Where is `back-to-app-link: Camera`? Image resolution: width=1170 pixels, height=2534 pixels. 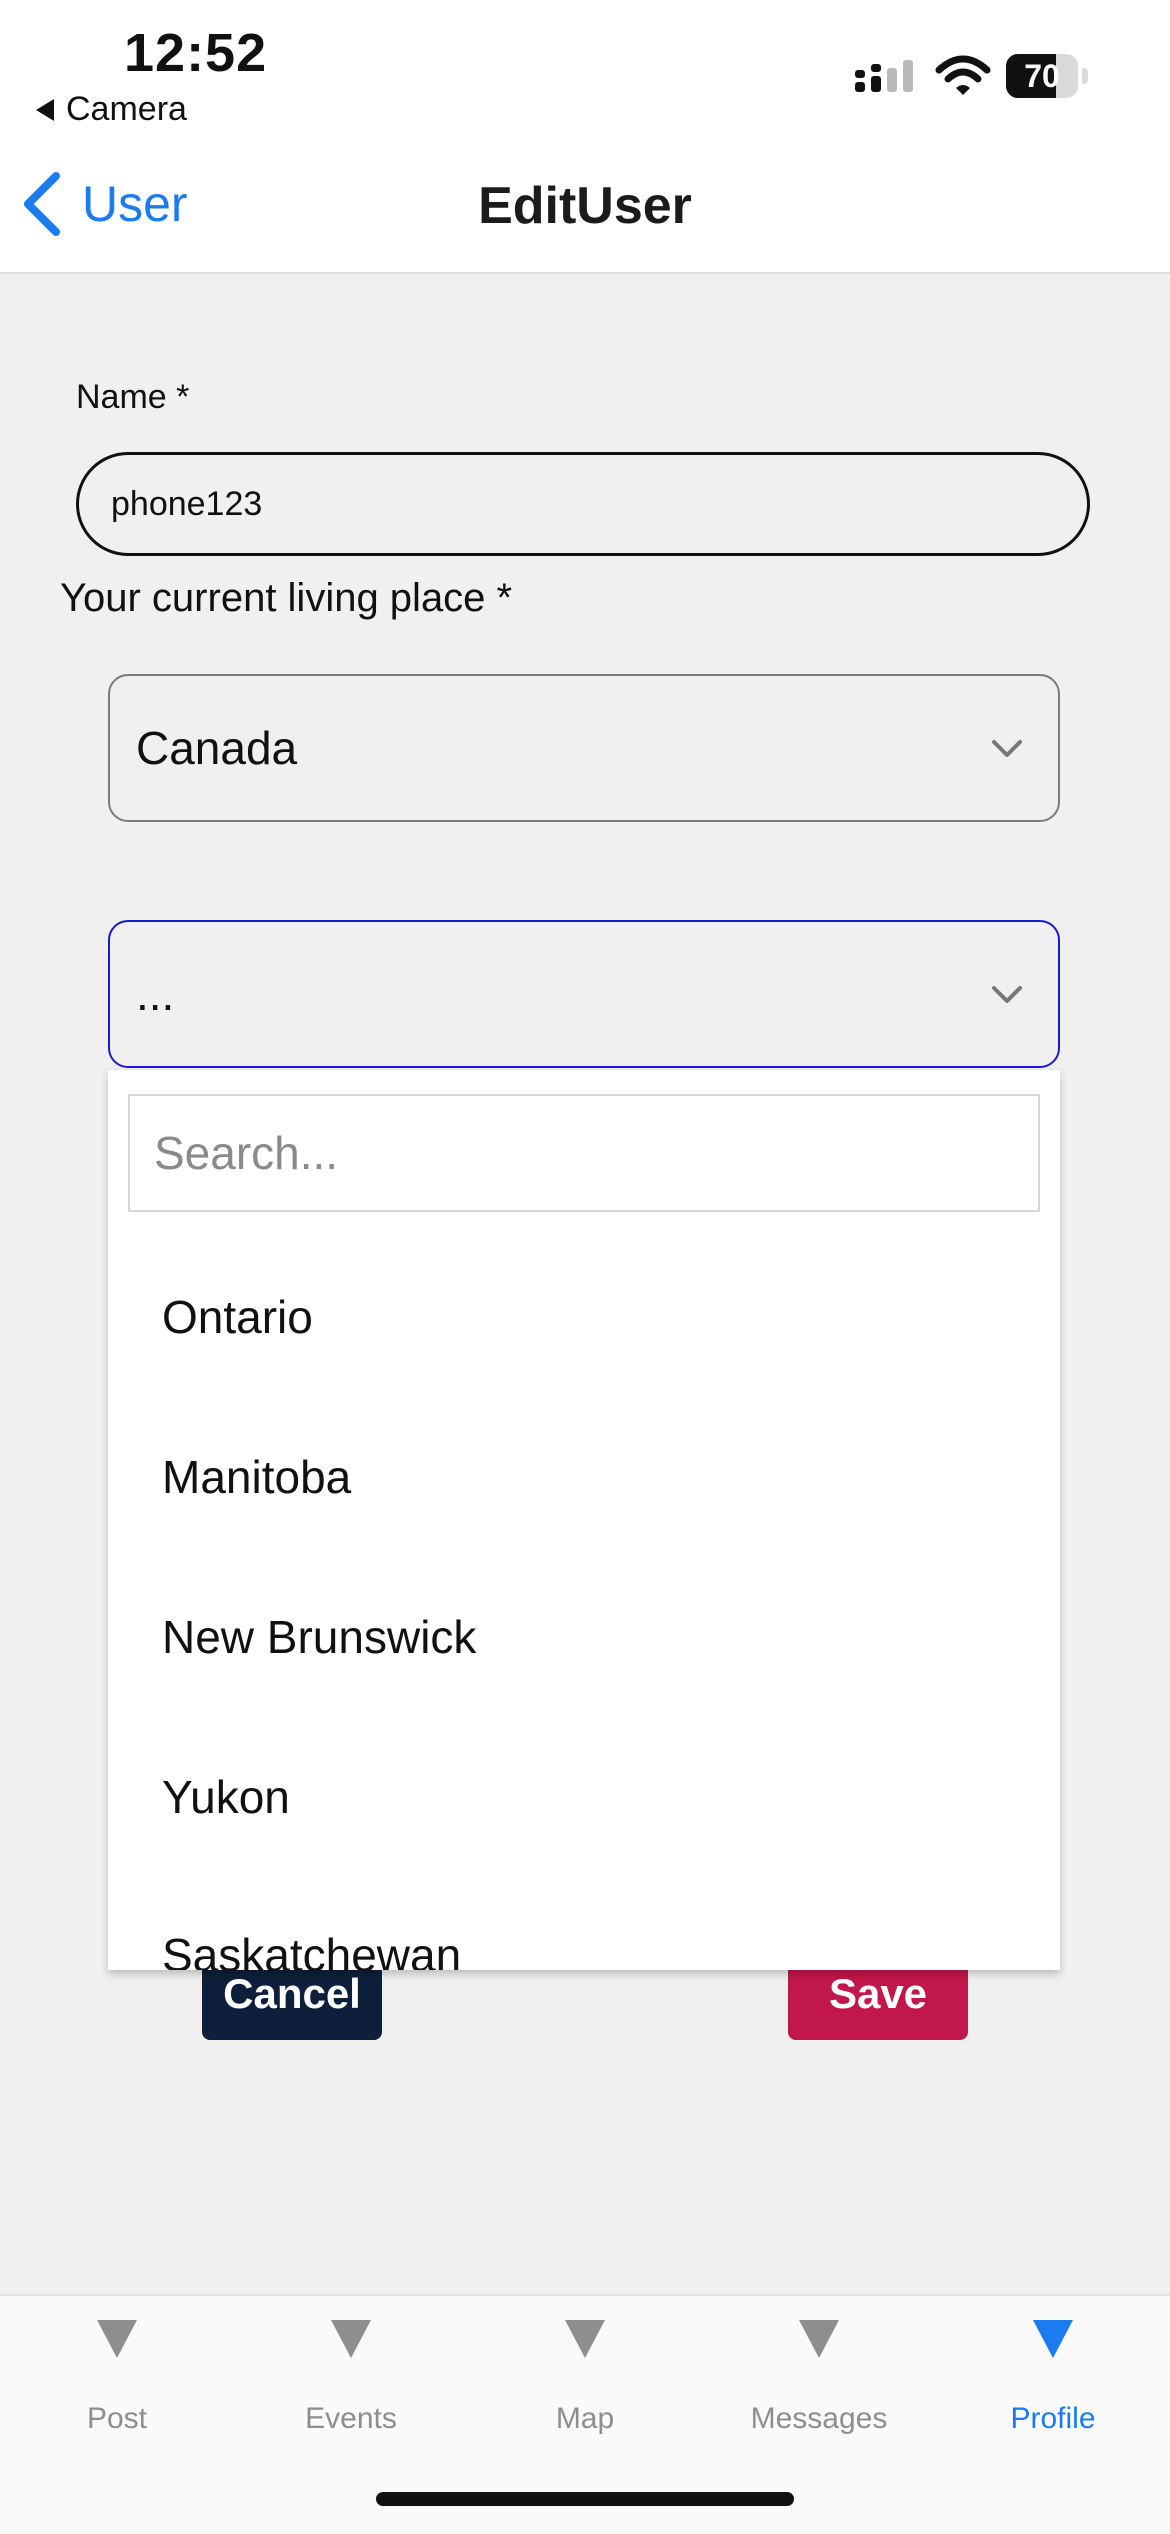
back-to-app-link: Camera is located at coordinates (111, 109).